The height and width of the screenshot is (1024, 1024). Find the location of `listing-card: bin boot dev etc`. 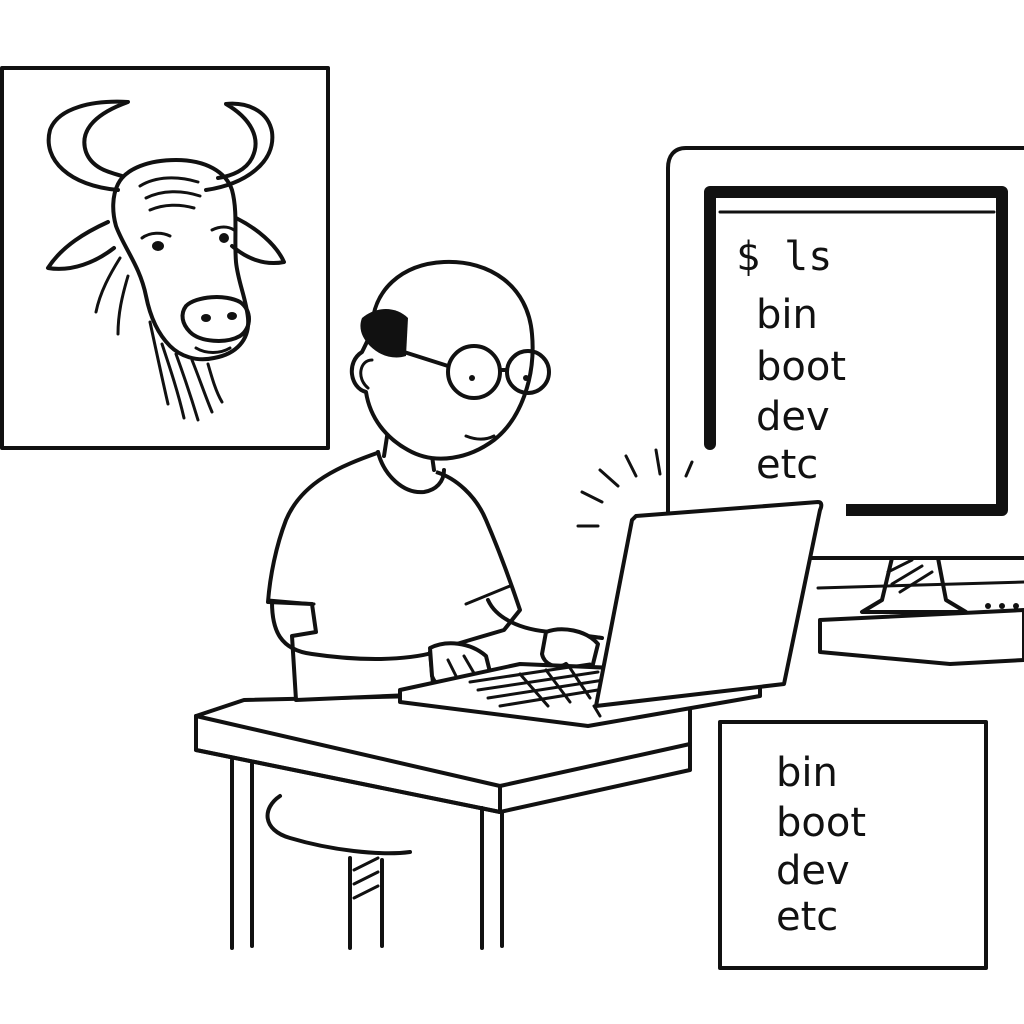

listing-card: bin boot dev etc is located at coordinates (853, 845).